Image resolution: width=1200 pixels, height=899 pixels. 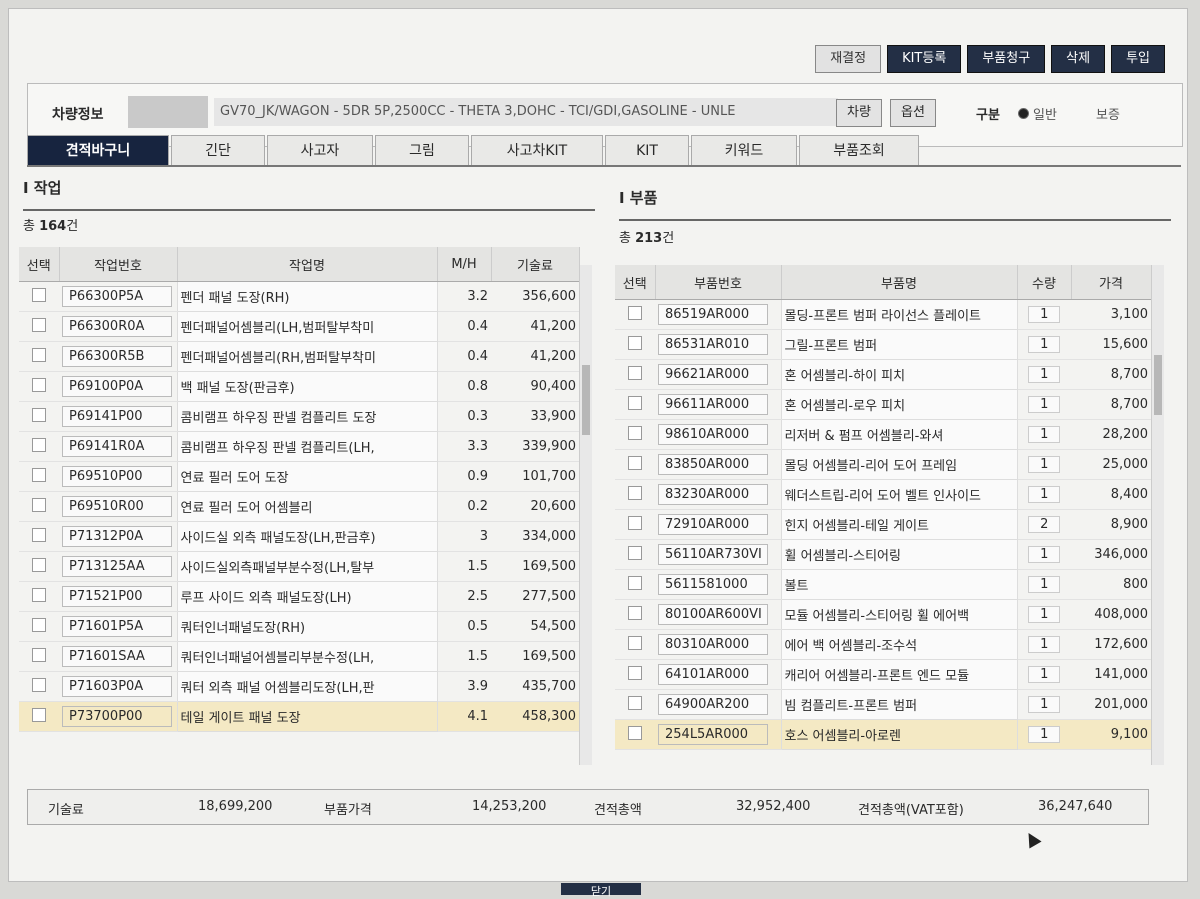 What do you see at coordinates (1006, 59) in the screenshot?
I see `parts-request-button: 부품청구` at bounding box center [1006, 59].